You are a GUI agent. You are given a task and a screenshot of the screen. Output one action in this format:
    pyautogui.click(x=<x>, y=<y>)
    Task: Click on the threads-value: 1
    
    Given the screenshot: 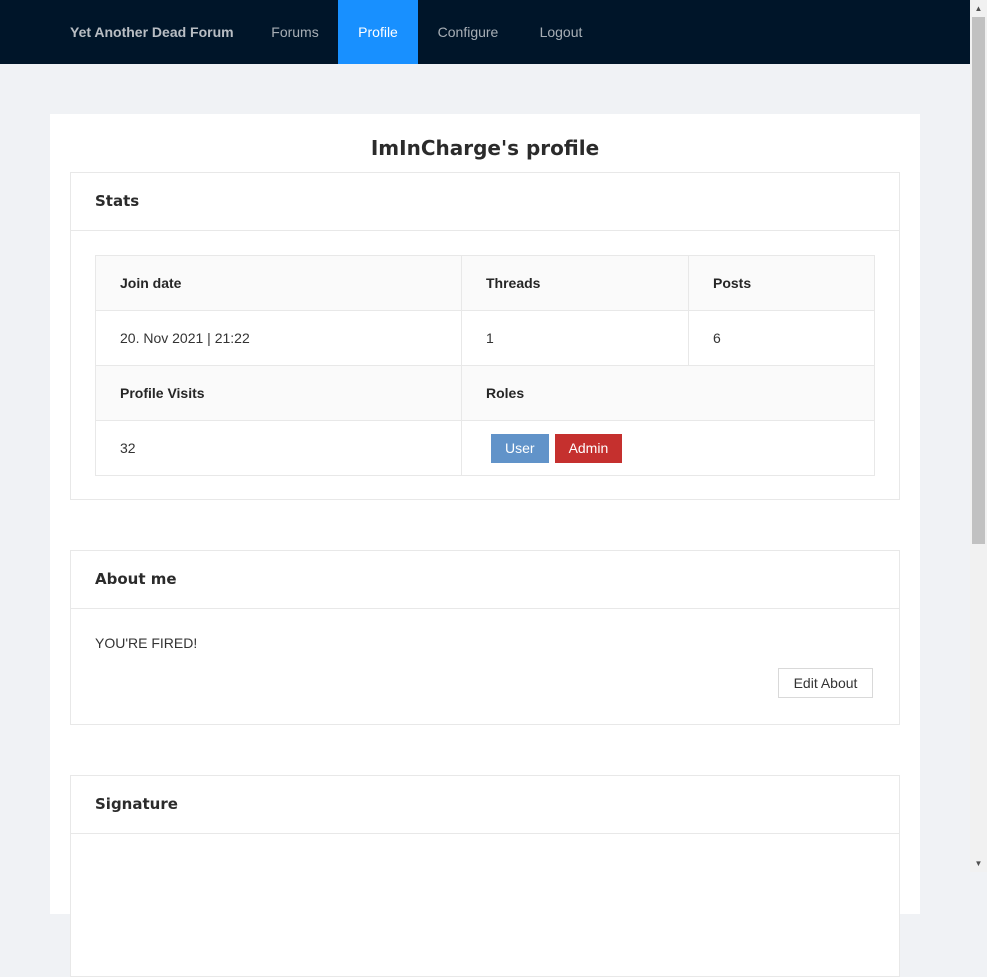 What is the action you would take?
    pyautogui.click(x=575, y=338)
    